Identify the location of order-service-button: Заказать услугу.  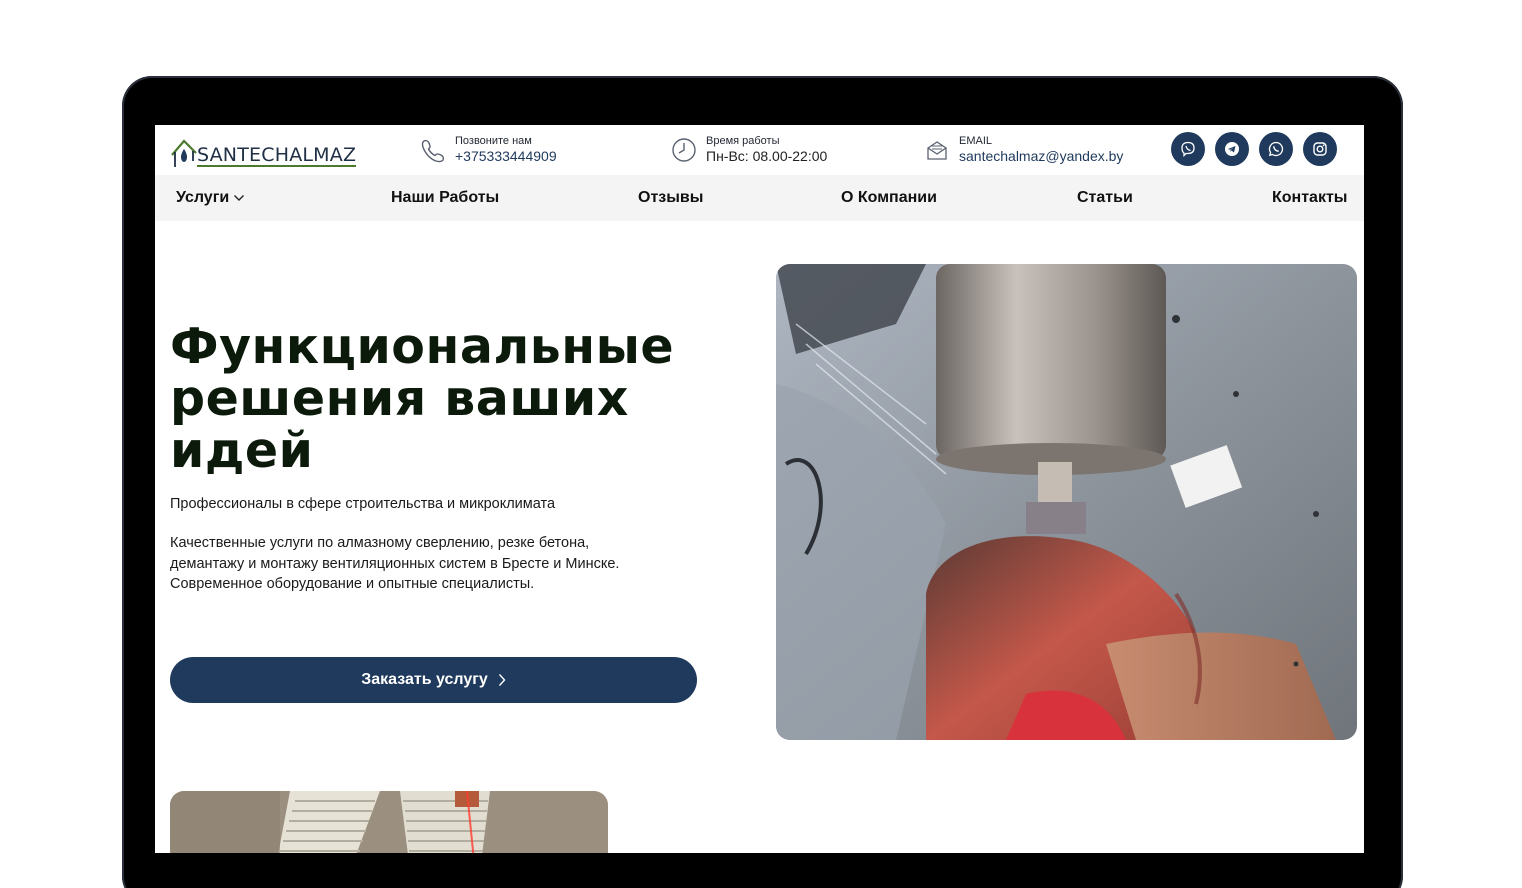
(433, 680).